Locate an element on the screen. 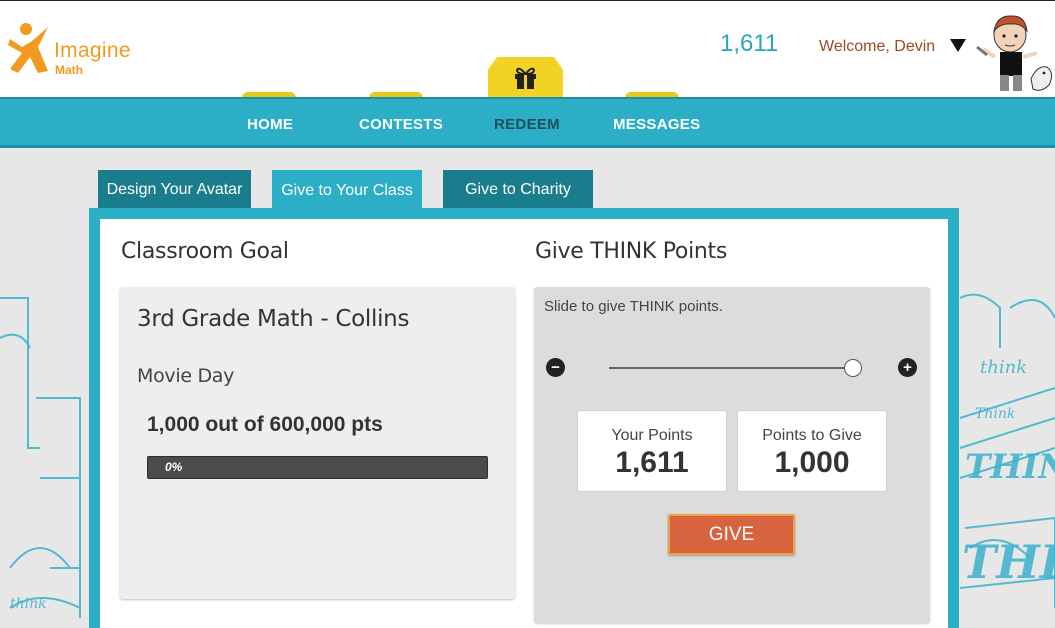  minus-icon: − is located at coordinates (555, 367).